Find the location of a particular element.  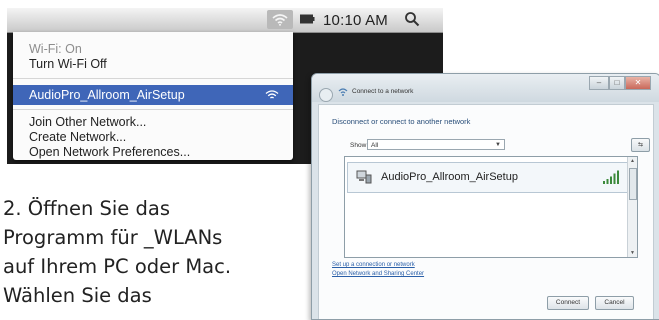

chevron-down-icon: ▼ is located at coordinates (498, 145).